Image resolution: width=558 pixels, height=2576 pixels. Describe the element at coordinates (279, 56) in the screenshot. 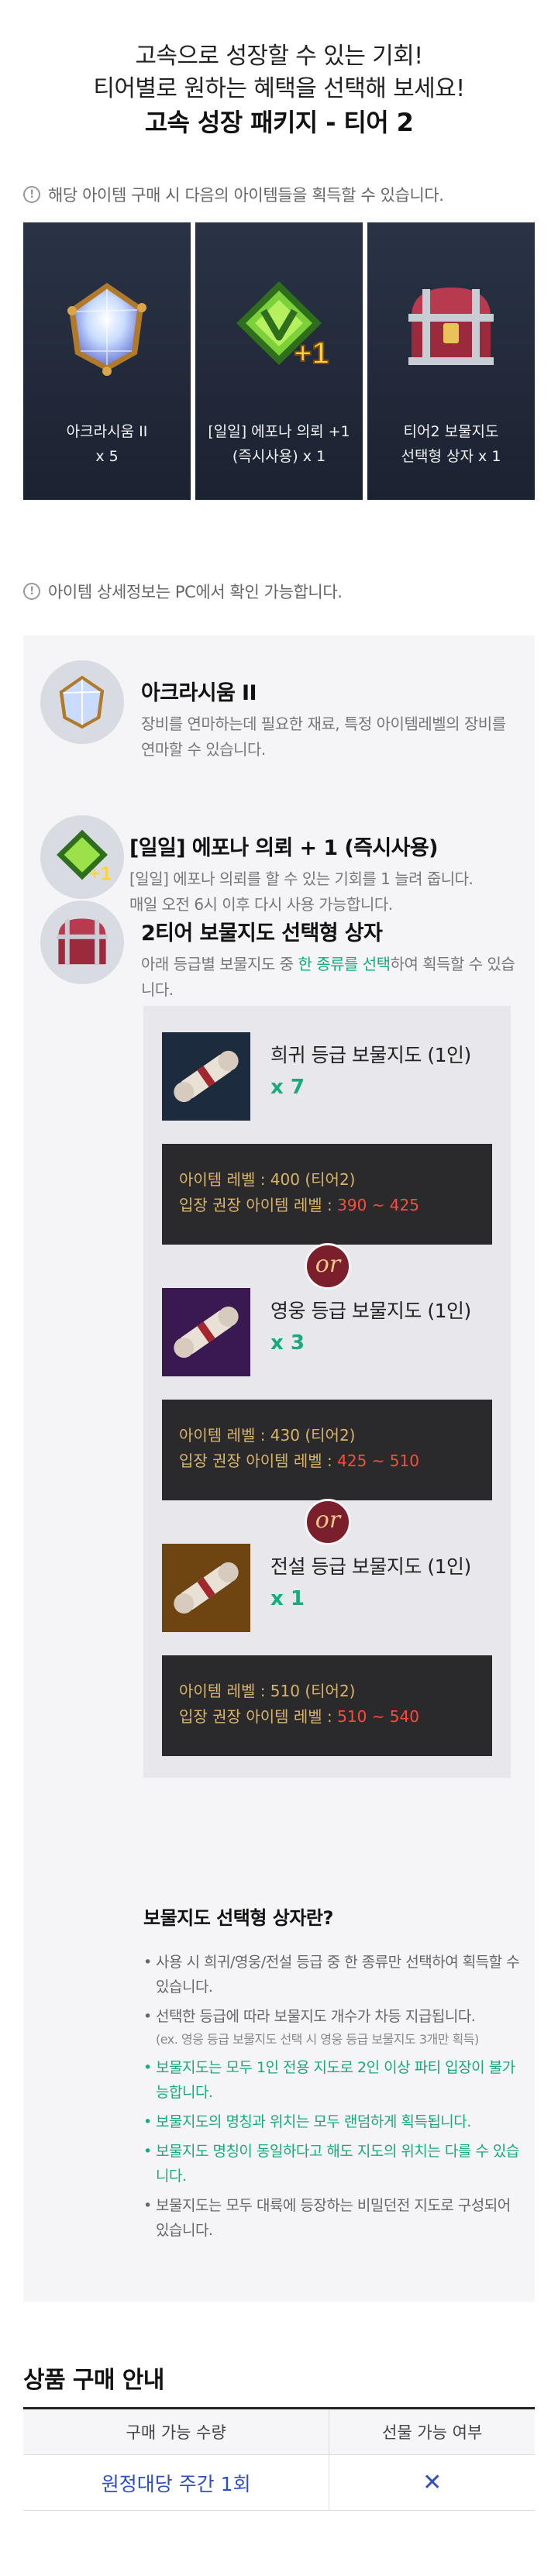

I see `hero-line-1: 고속으로 성장할 수 있는 기회!` at that location.